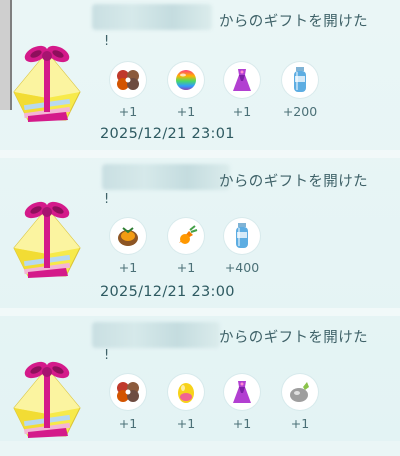  What do you see at coordinates (300, 93) in the screenshot?
I see `gift-item: +200` at bounding box center [300, 93].